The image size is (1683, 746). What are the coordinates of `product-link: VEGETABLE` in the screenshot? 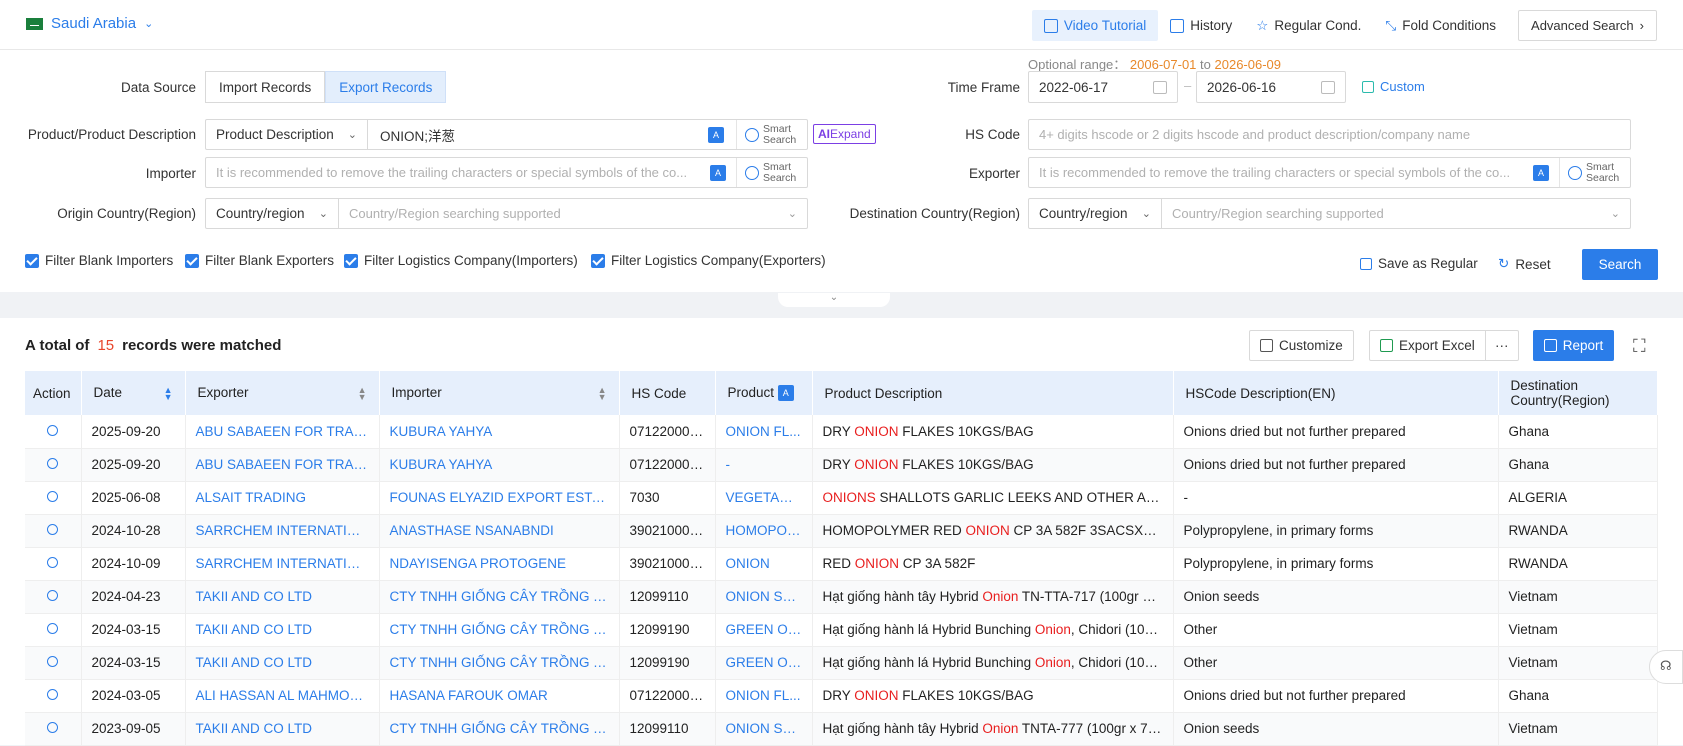 It's located at (764, 498).